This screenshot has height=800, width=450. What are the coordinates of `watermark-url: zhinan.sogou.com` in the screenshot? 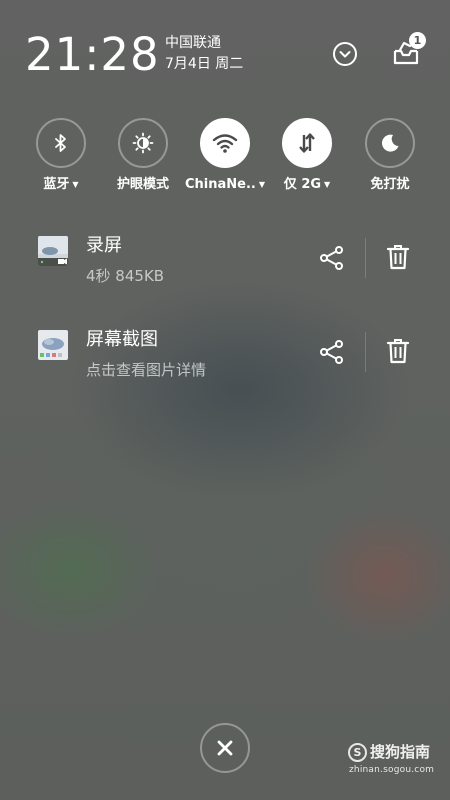 It's located at (392, 770).